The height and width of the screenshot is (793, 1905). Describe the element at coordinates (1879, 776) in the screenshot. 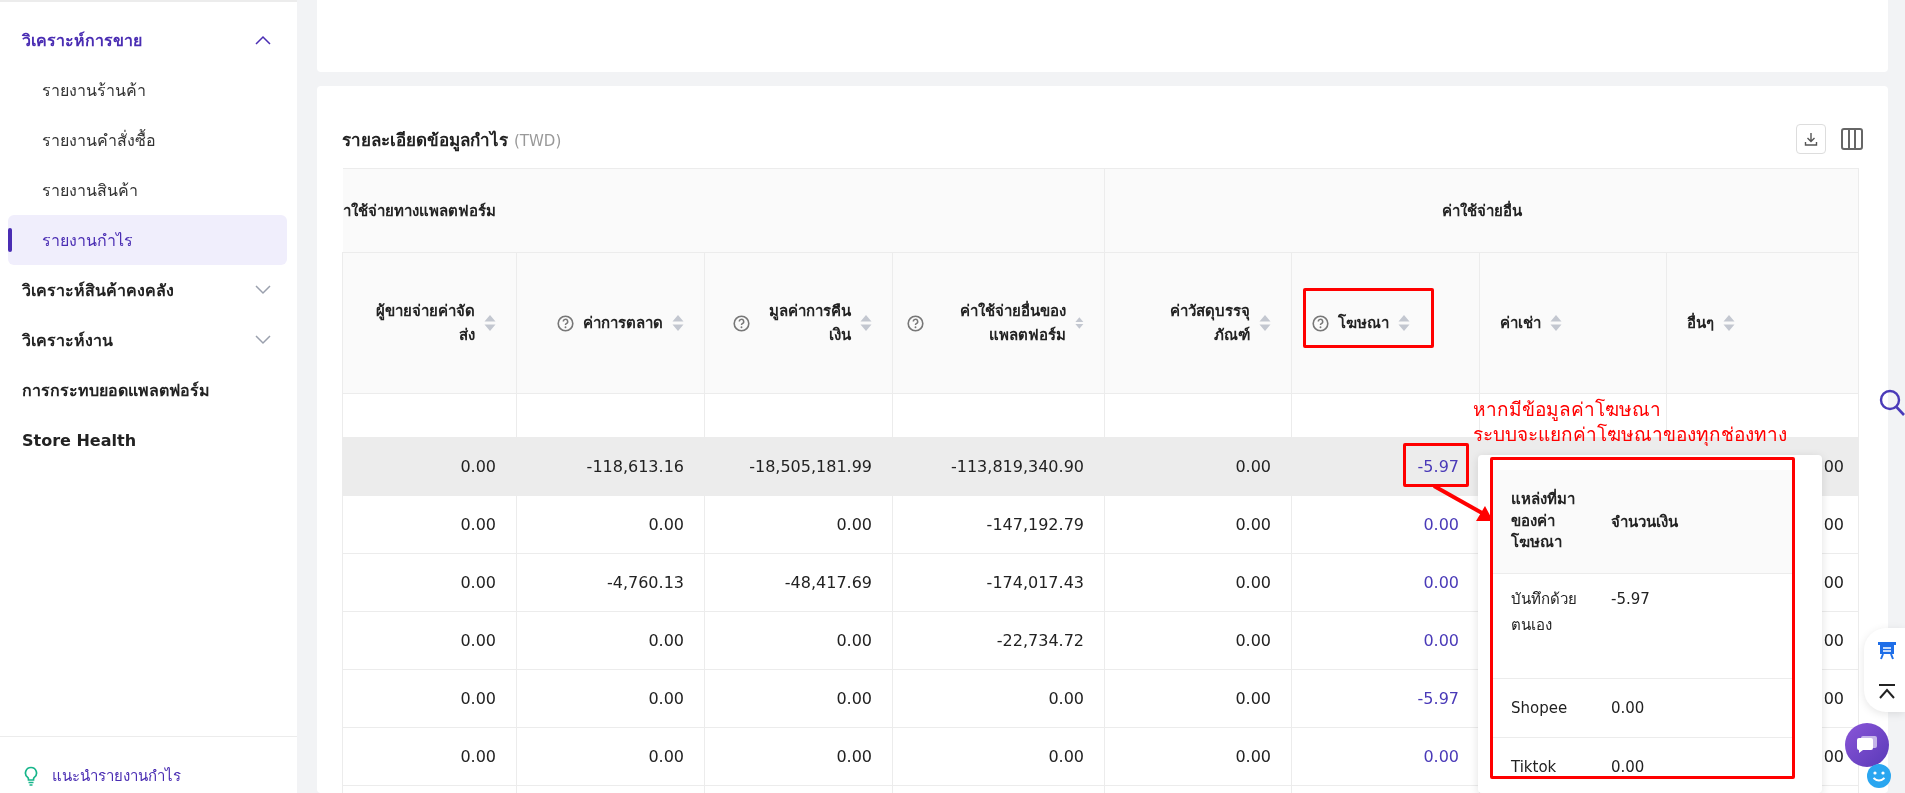

I see `smiley-icon` at that location.